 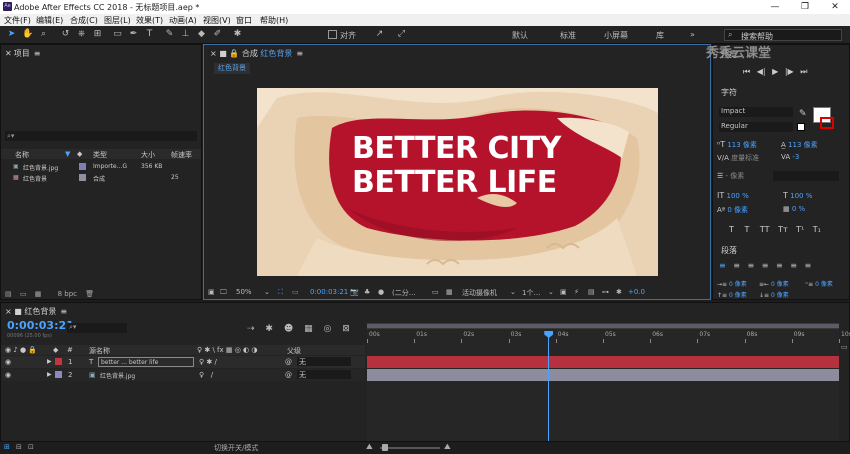 I want to click on play-button: ▶, so click(x=775, y=71).